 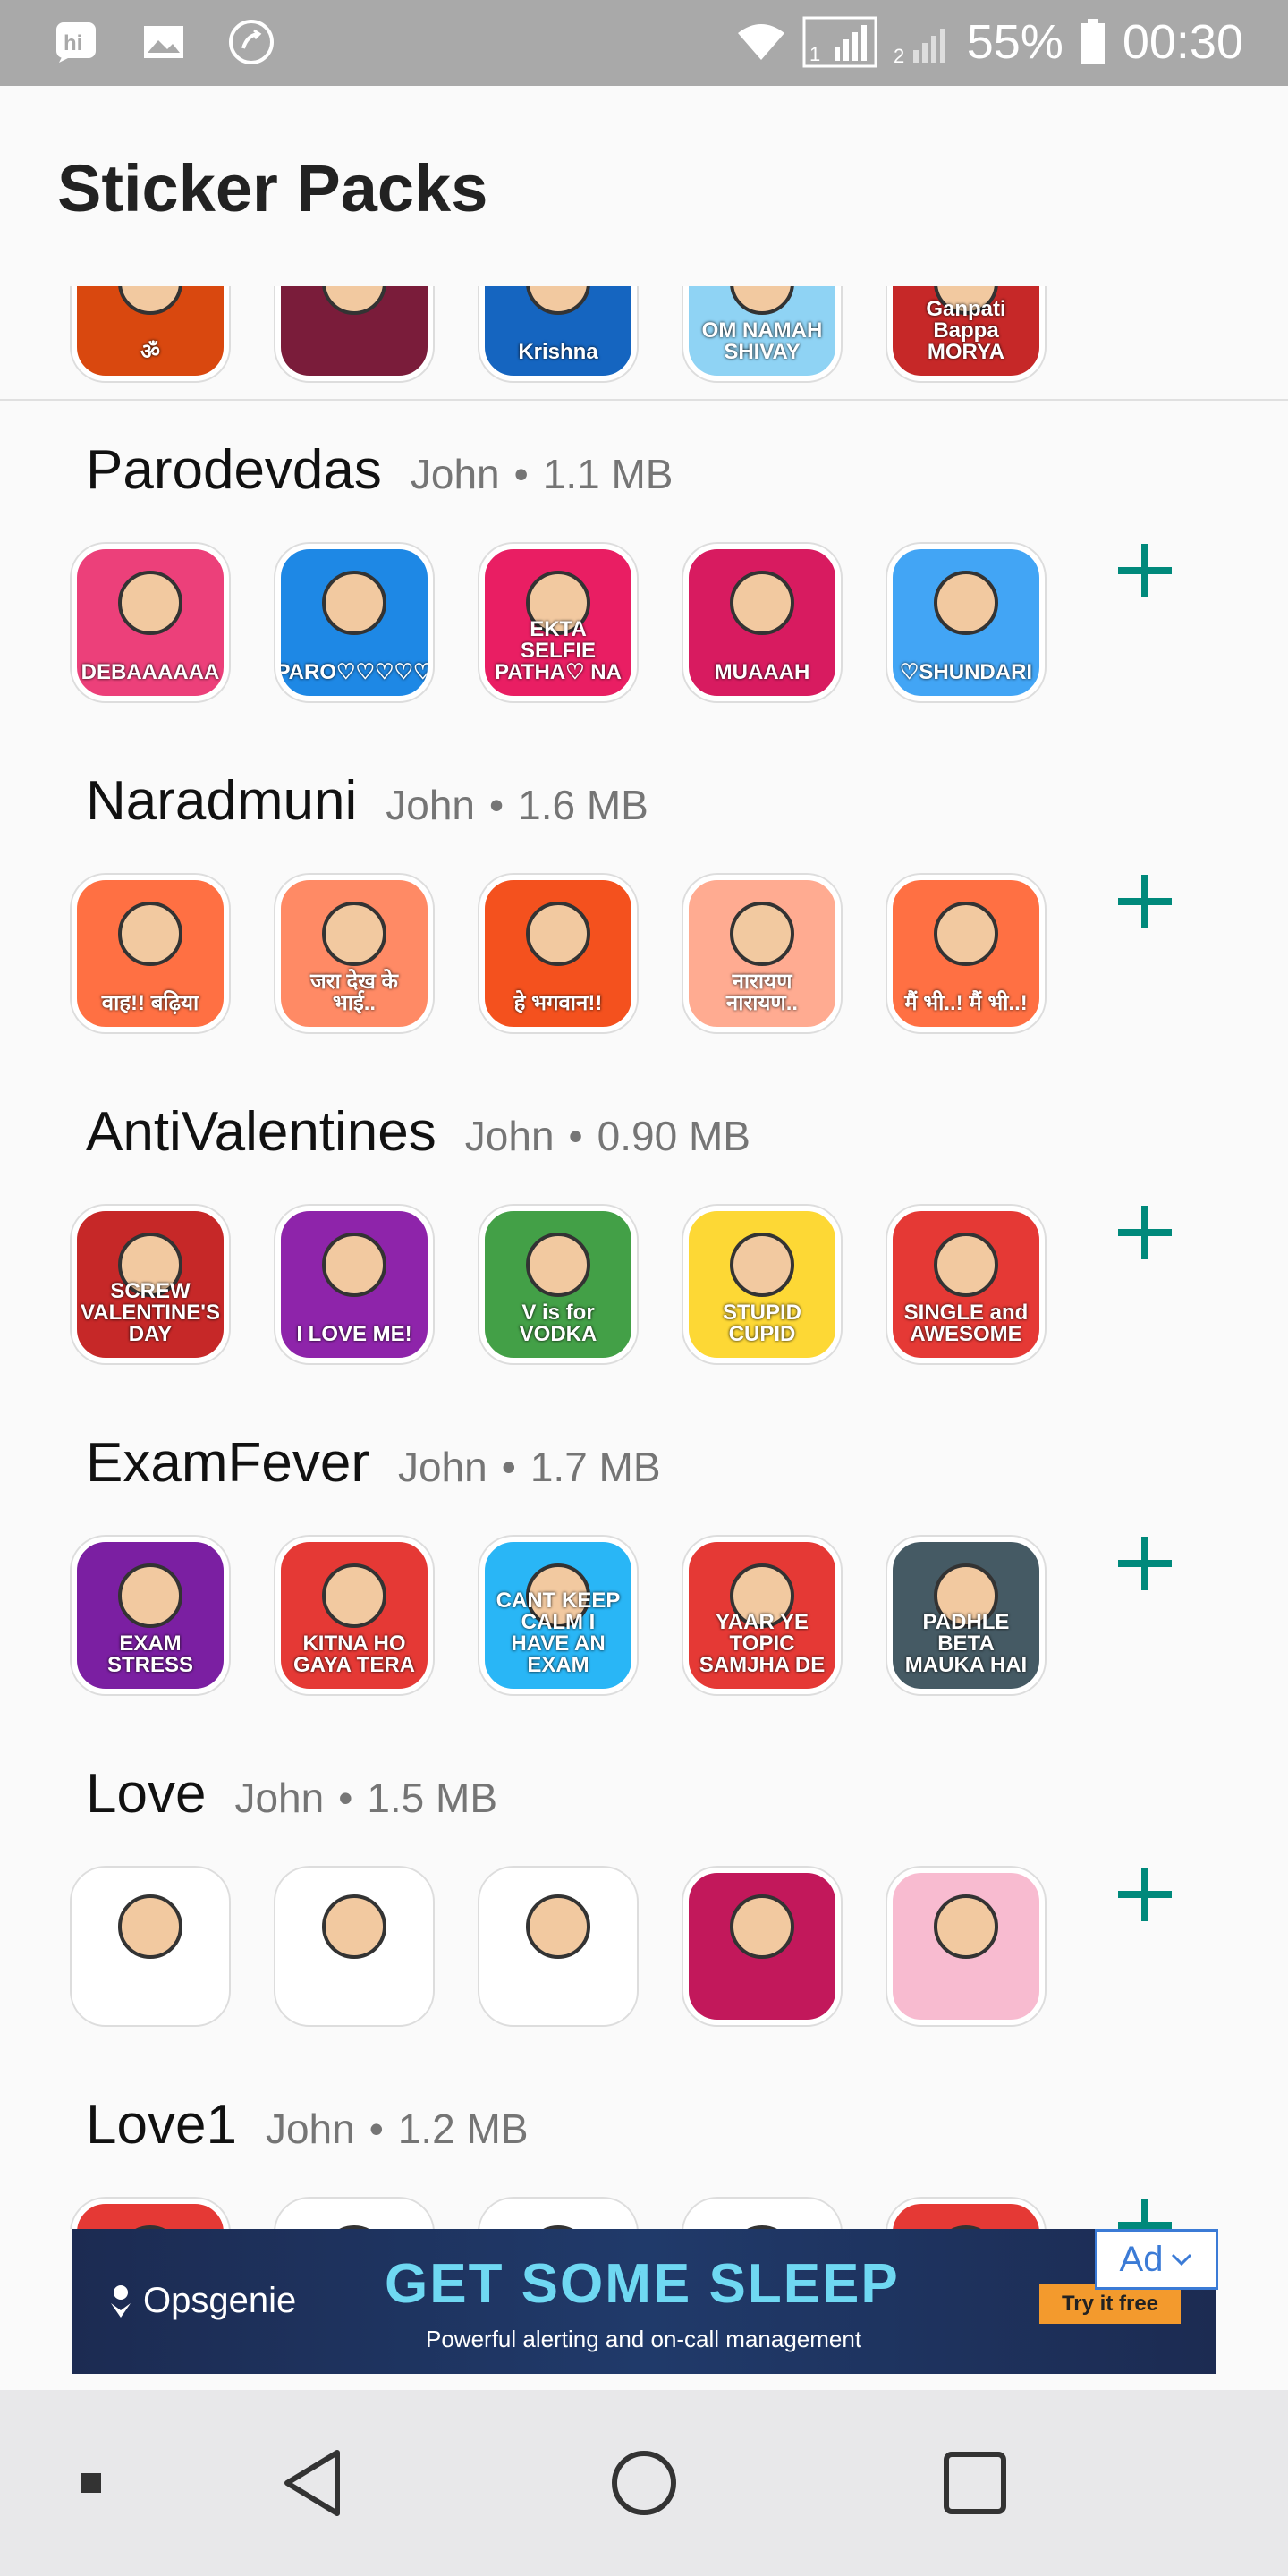 I want to click on sticker-pack-row: Love John • 1.5 MB, so click(x=644, y=1891).